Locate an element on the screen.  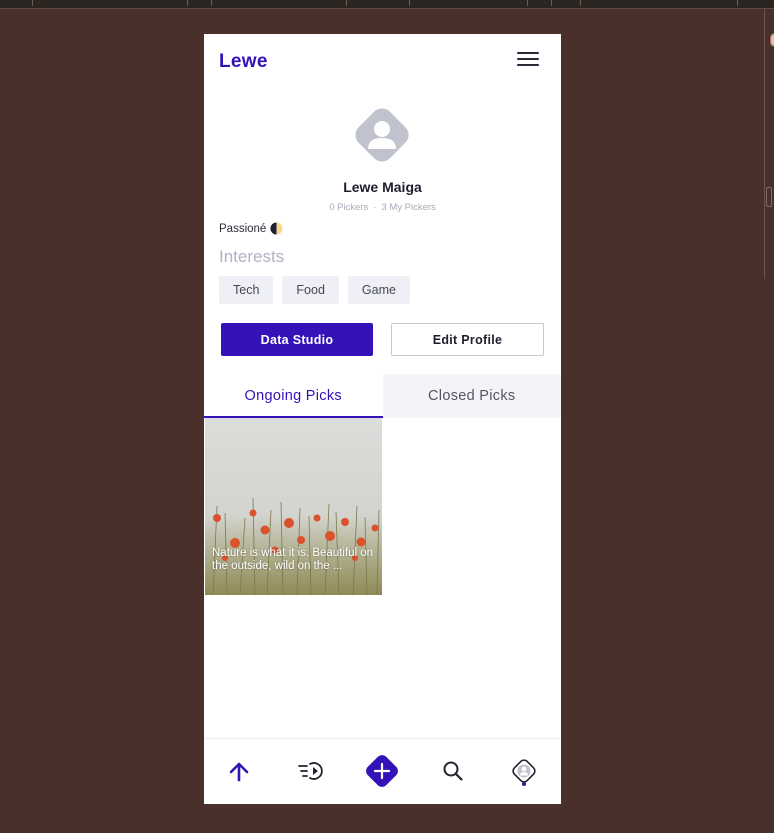
profile-stats: 0 Pickers · 3 My Pickers is located at coordinates (382, 207).